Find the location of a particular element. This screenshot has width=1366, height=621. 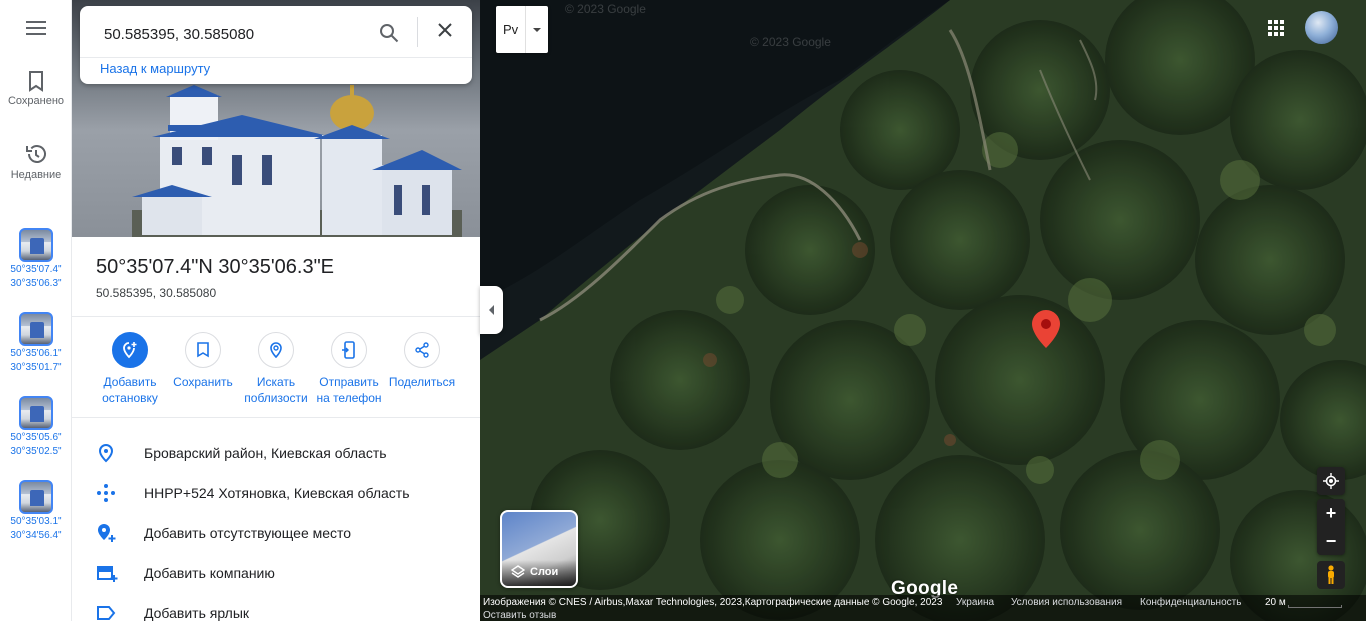

back-to-route-link: Назад к маршруту is located at coordinates (155, 68).